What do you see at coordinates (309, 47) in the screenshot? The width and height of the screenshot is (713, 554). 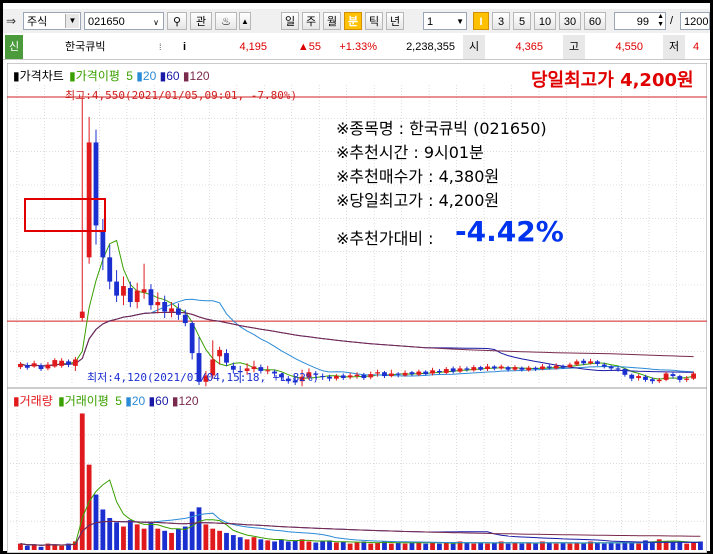 I see `price-change: ▲55` at bounding box center [309, 47].